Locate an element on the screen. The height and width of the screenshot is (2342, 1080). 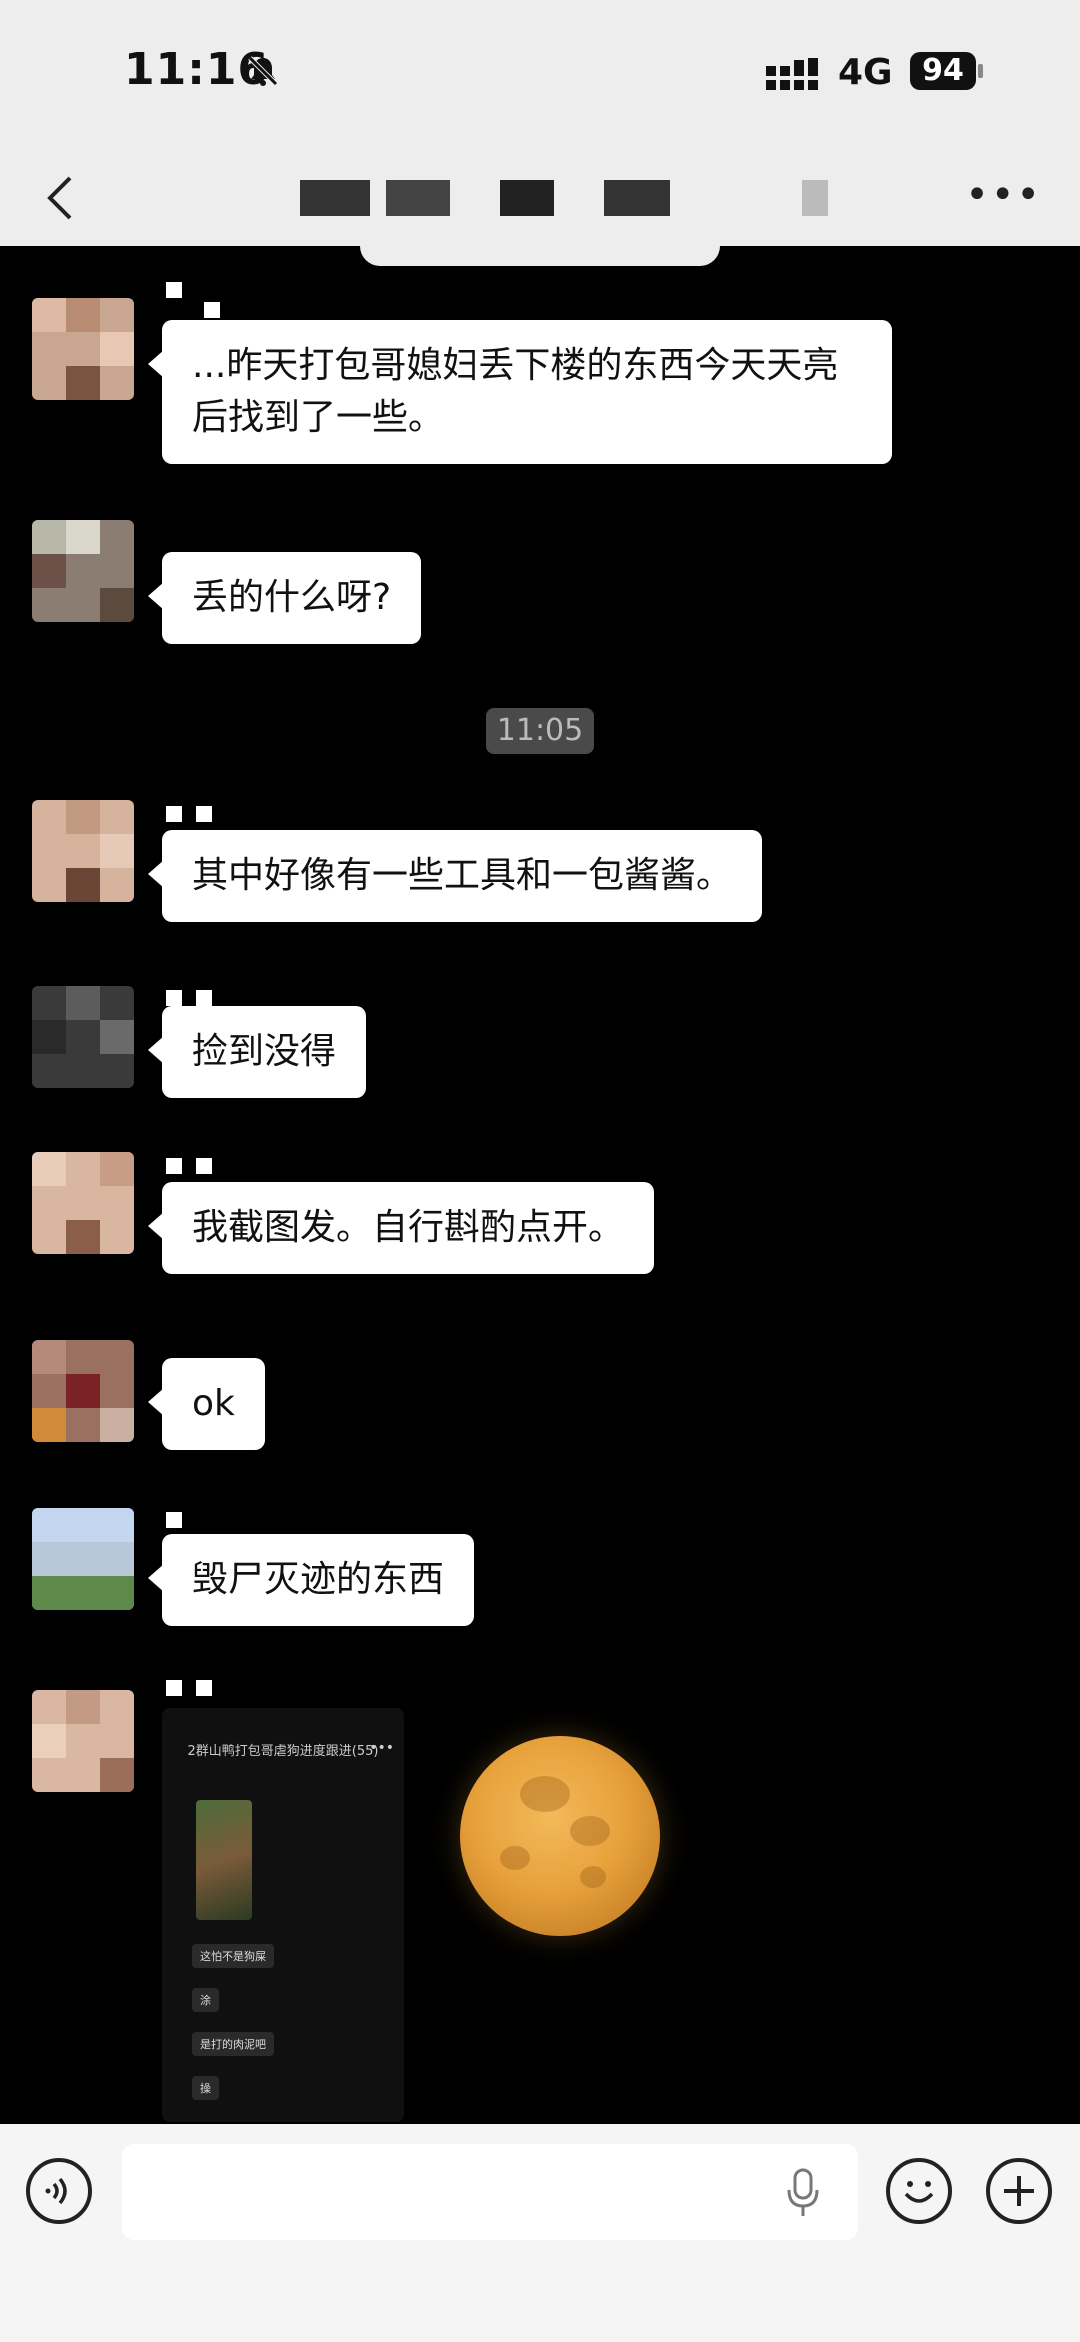
voice-icon is located at coordinates (59, 2191).